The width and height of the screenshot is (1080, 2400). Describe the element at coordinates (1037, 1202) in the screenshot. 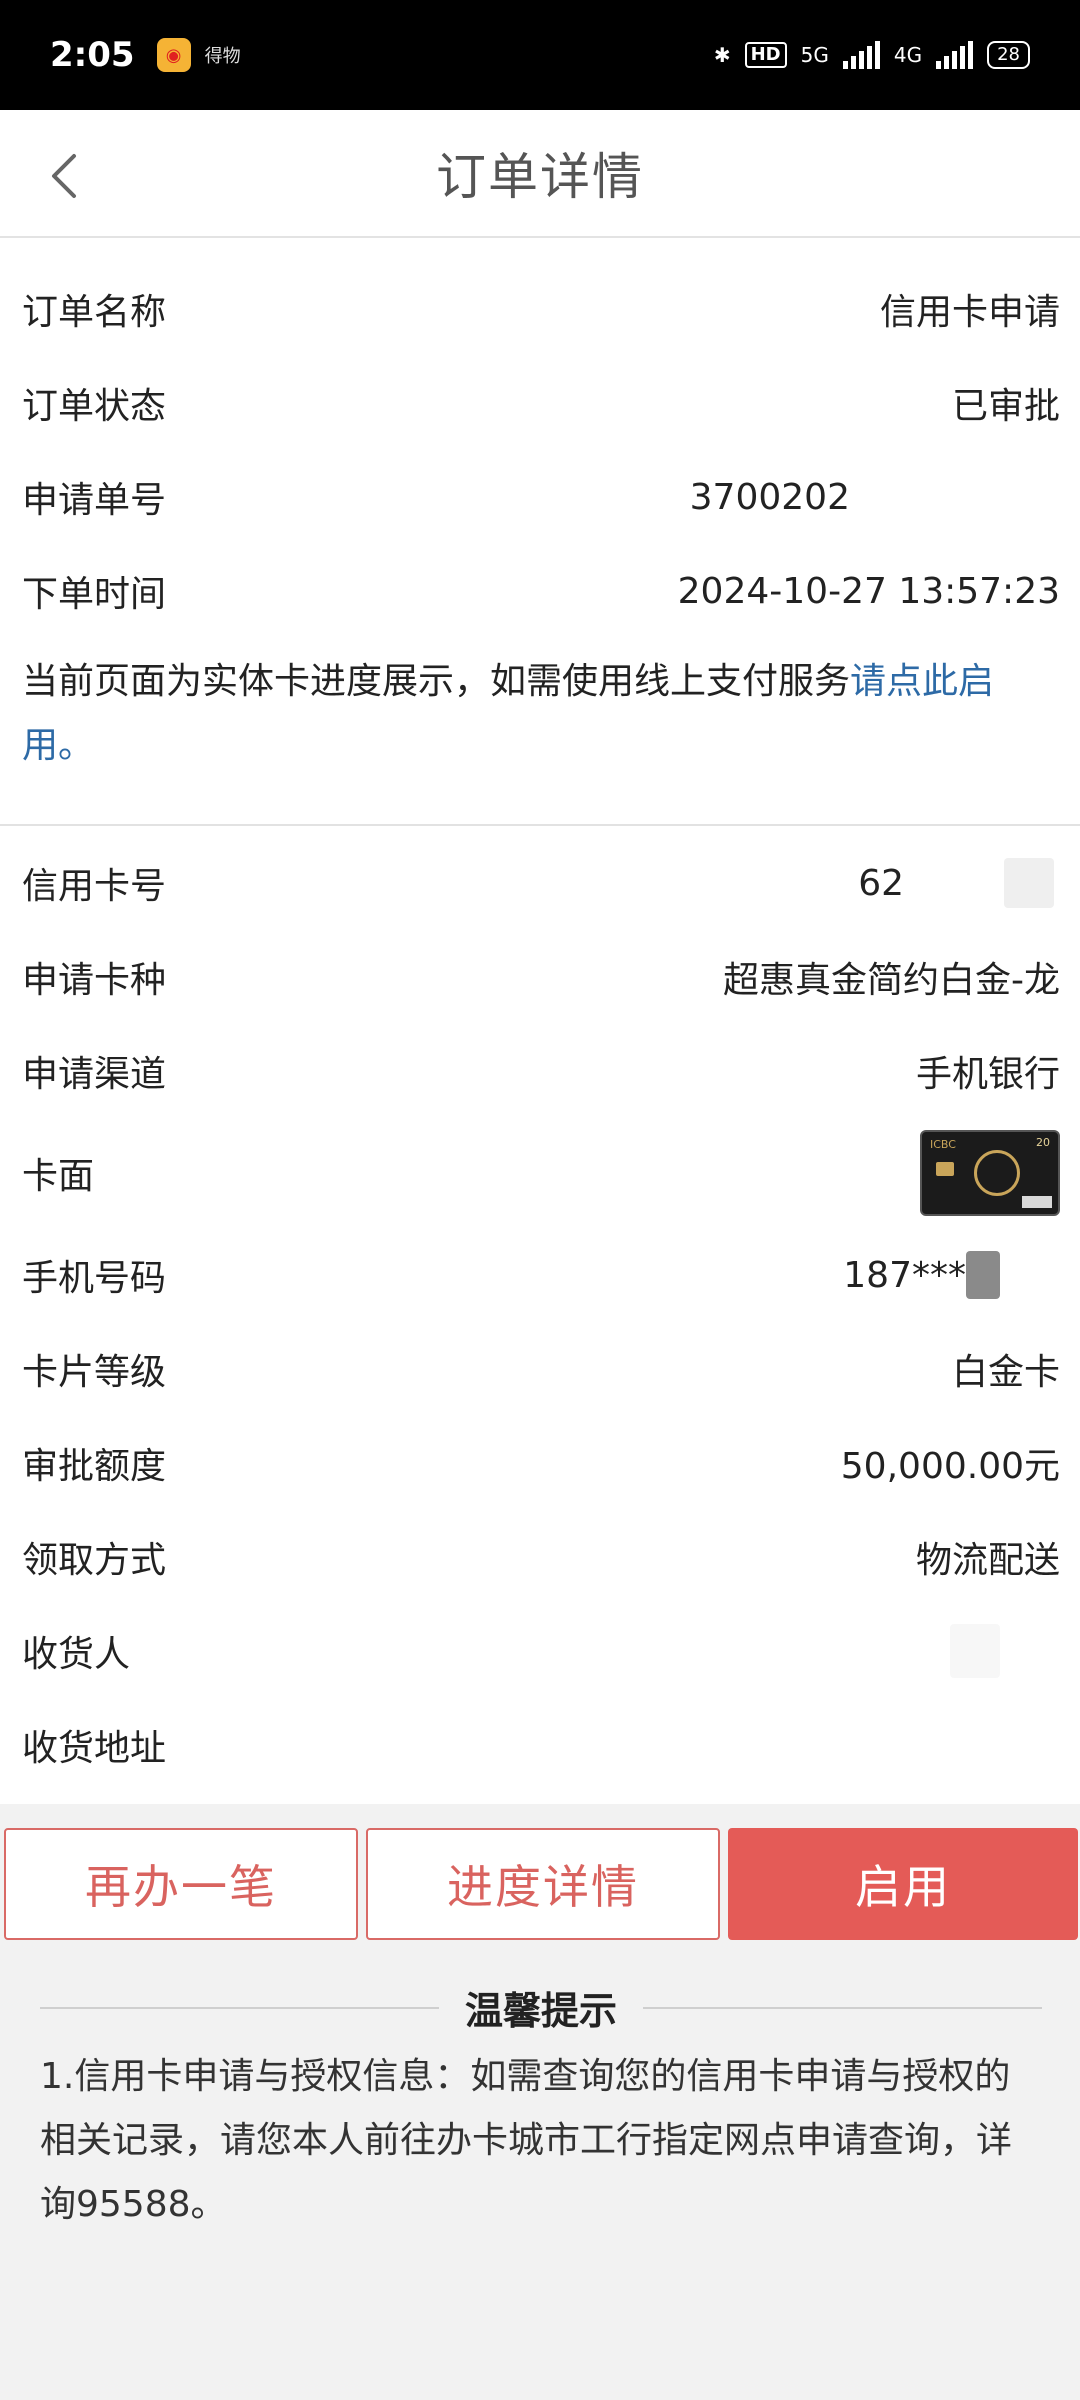

I see `card-stripe-icon` at that location.